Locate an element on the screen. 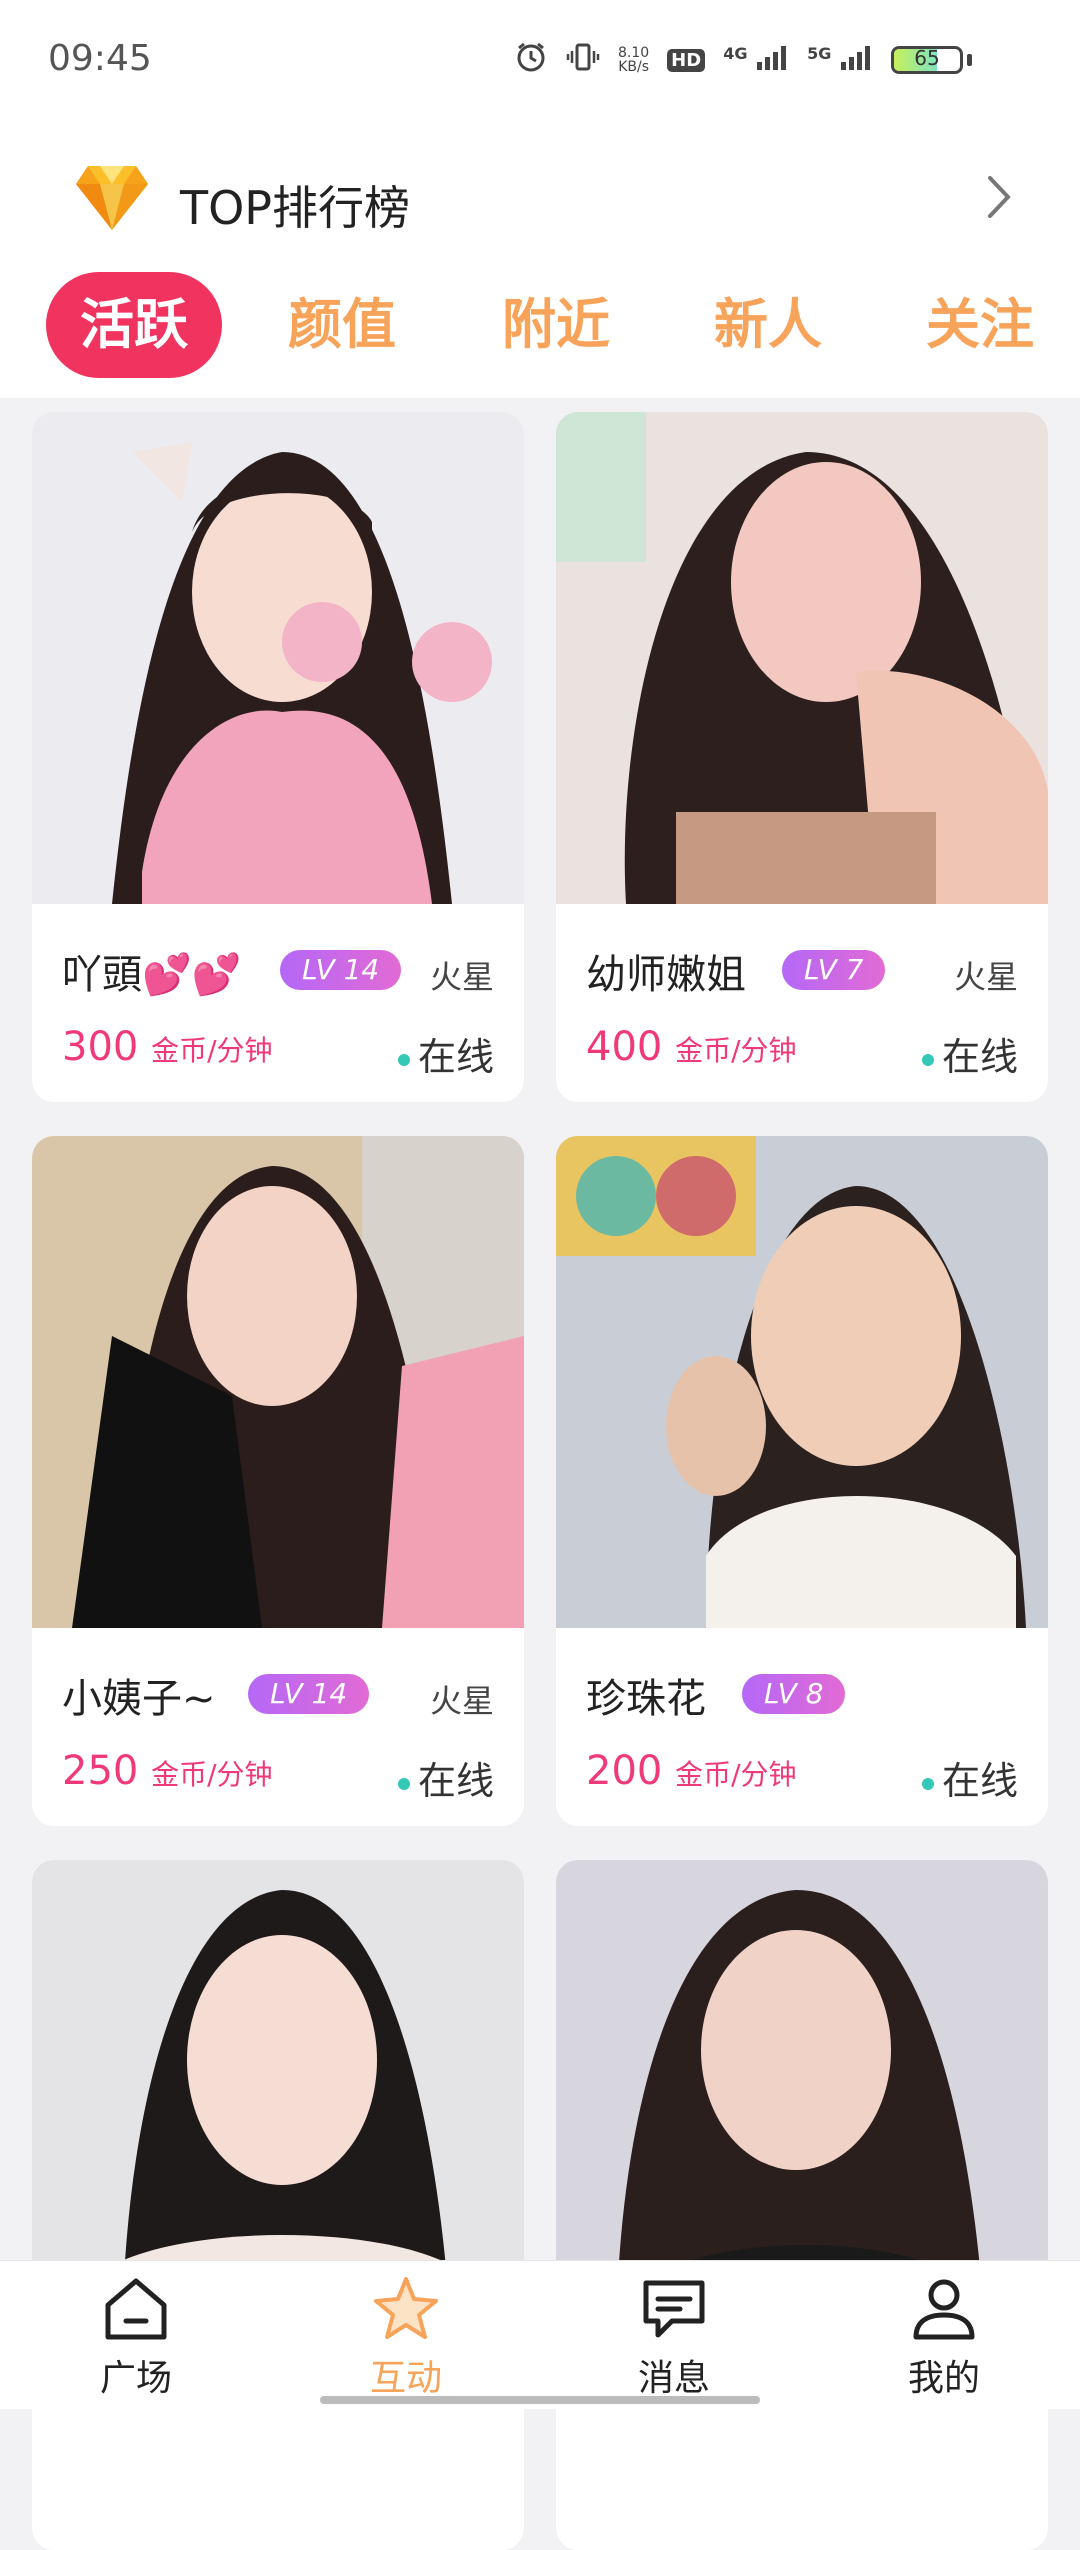  price: 400 金币/分钟 is located at coordinates (691, 1047).